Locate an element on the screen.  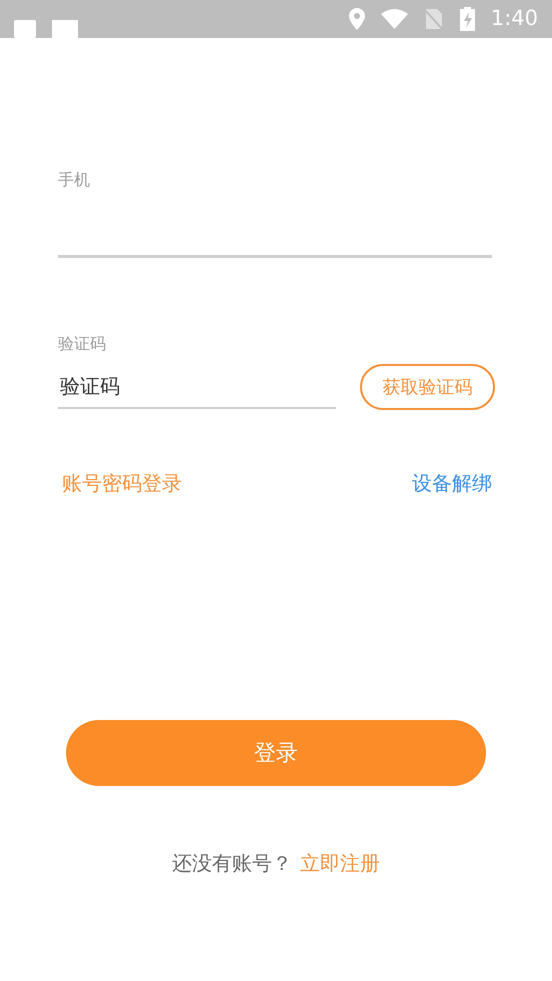
unbind-device-link: 设备解绑 is located at coordinates (452, 483).